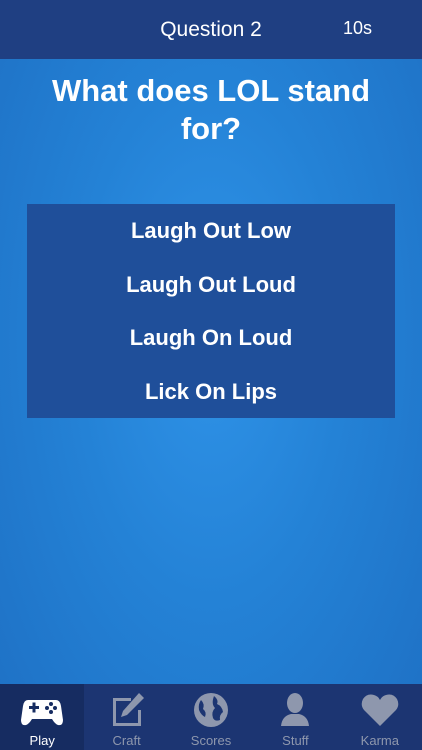  I want to click on header-bar: Question 2 10s, so click(211, 29).